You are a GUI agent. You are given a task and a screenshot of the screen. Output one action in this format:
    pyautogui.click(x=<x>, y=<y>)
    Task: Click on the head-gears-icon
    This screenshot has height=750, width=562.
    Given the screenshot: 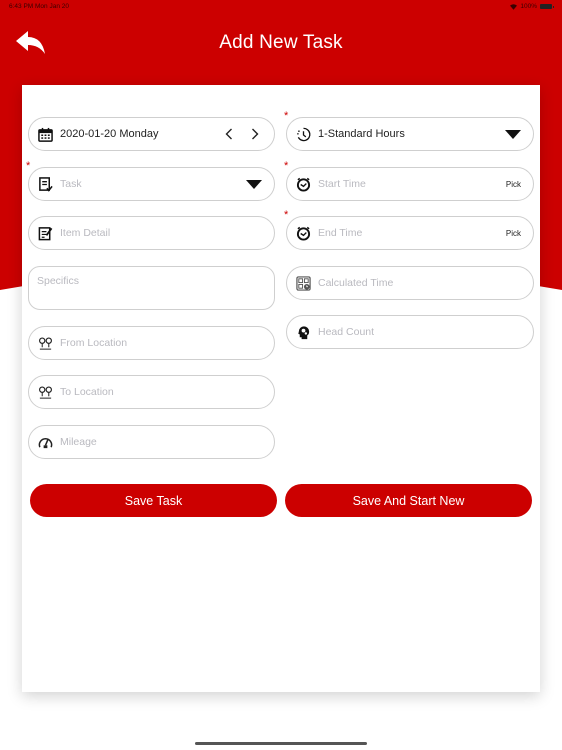 What is the action you would take?
    pyautogui.click(x=303, y=332)
    